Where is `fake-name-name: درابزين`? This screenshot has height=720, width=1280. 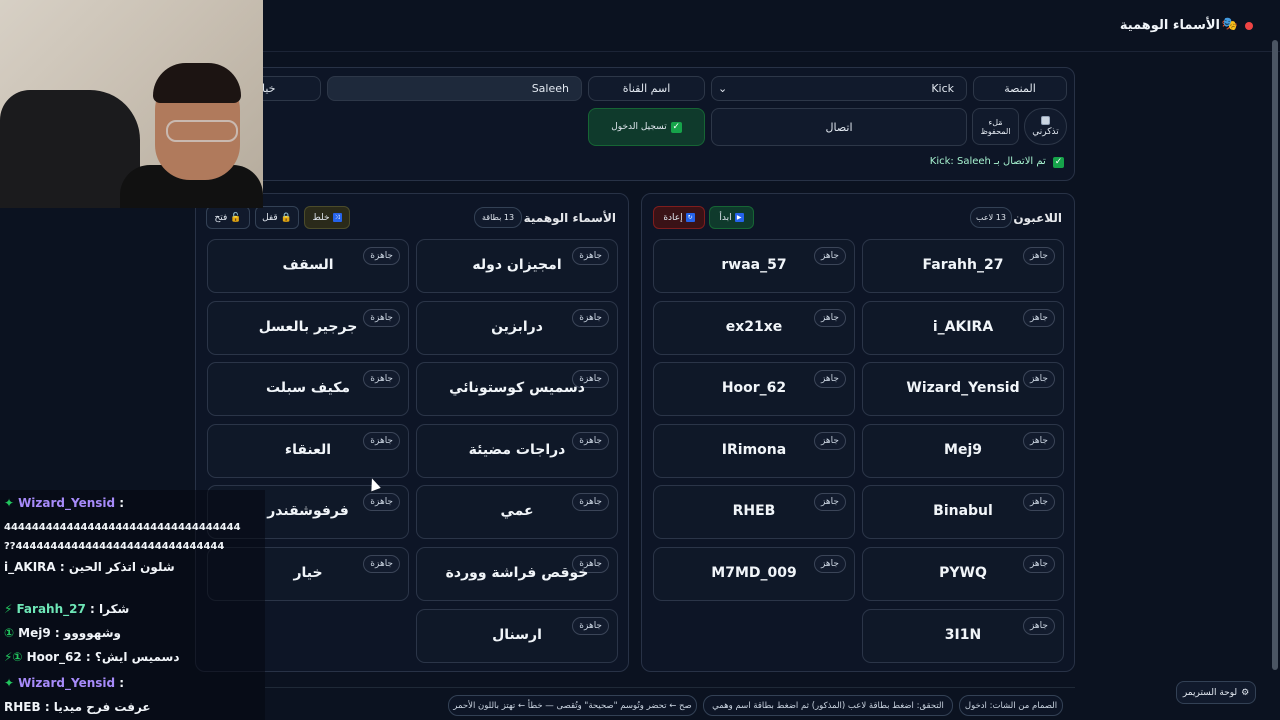
fake-name-name: درابزين is located at coordinates (517, 326).